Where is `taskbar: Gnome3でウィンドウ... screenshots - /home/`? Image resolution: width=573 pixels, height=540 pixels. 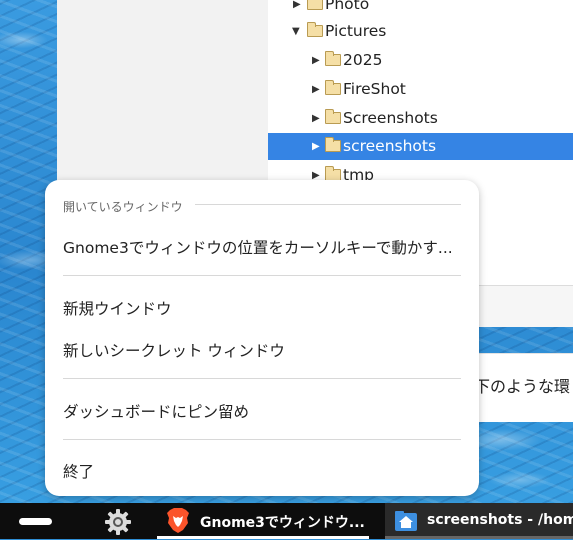
taskbar: Gnome3でウィンドウ... screenshots - /home/ is located at coordinates (286, 521).